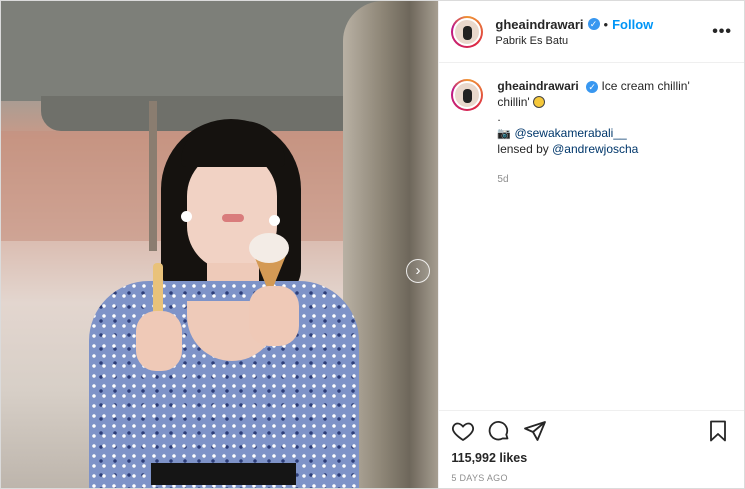 Image resolution: width=745 pixels, height=489 pixels. I want to click on earring-right, so click(274, 220).